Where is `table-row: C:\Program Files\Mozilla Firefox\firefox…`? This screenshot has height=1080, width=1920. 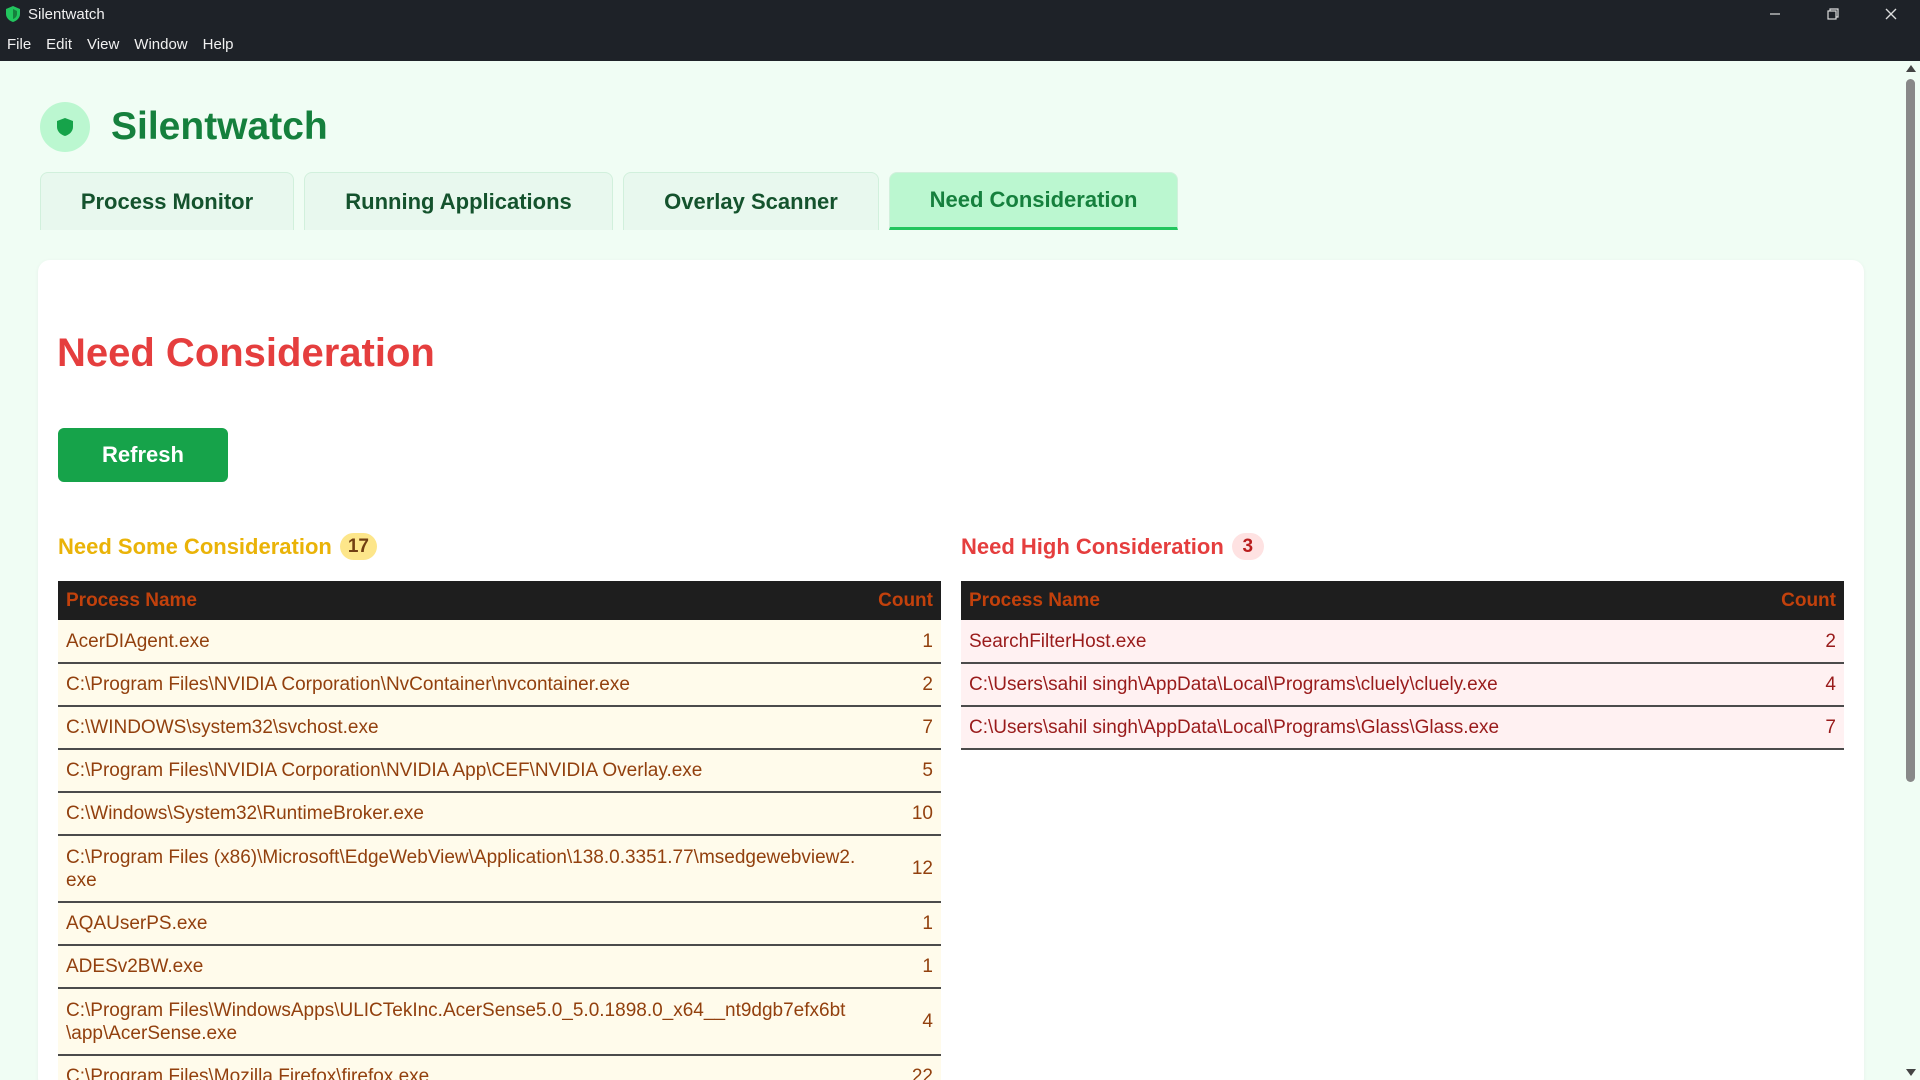
table-row: C:\Program Files\Mozilla Firefox\firefox… is located at coordinates (499, 1067).